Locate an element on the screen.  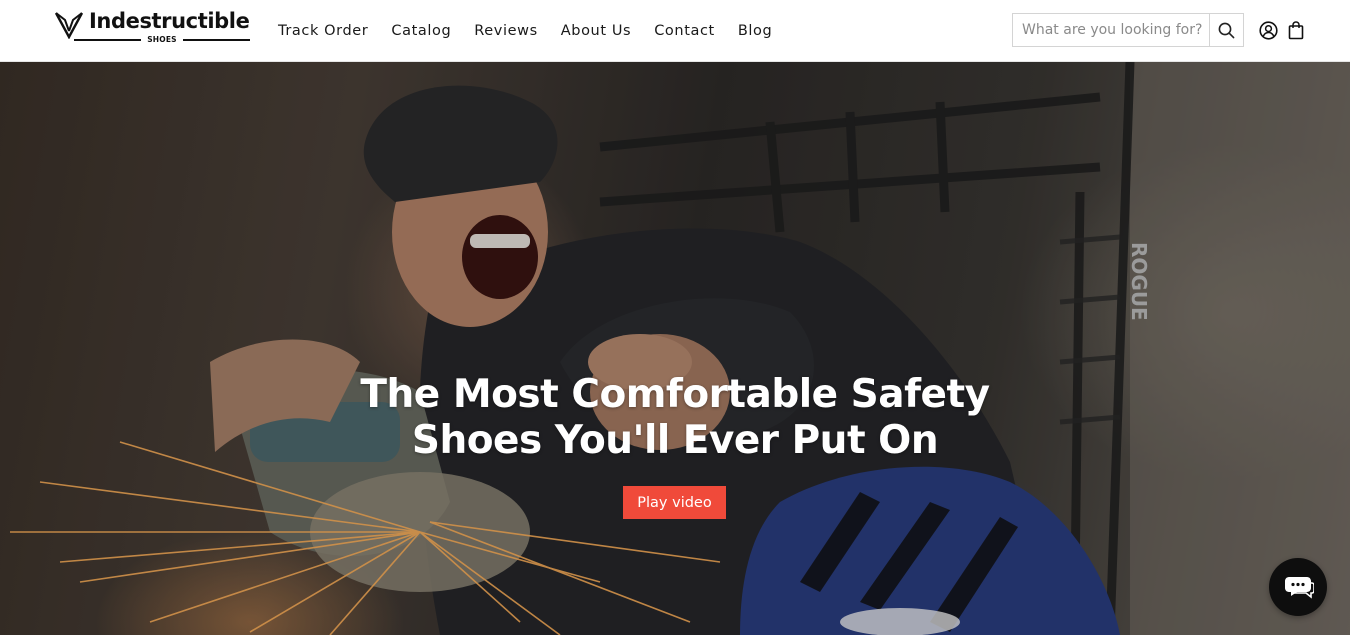
account-button is located at coordinates (1268, 30).